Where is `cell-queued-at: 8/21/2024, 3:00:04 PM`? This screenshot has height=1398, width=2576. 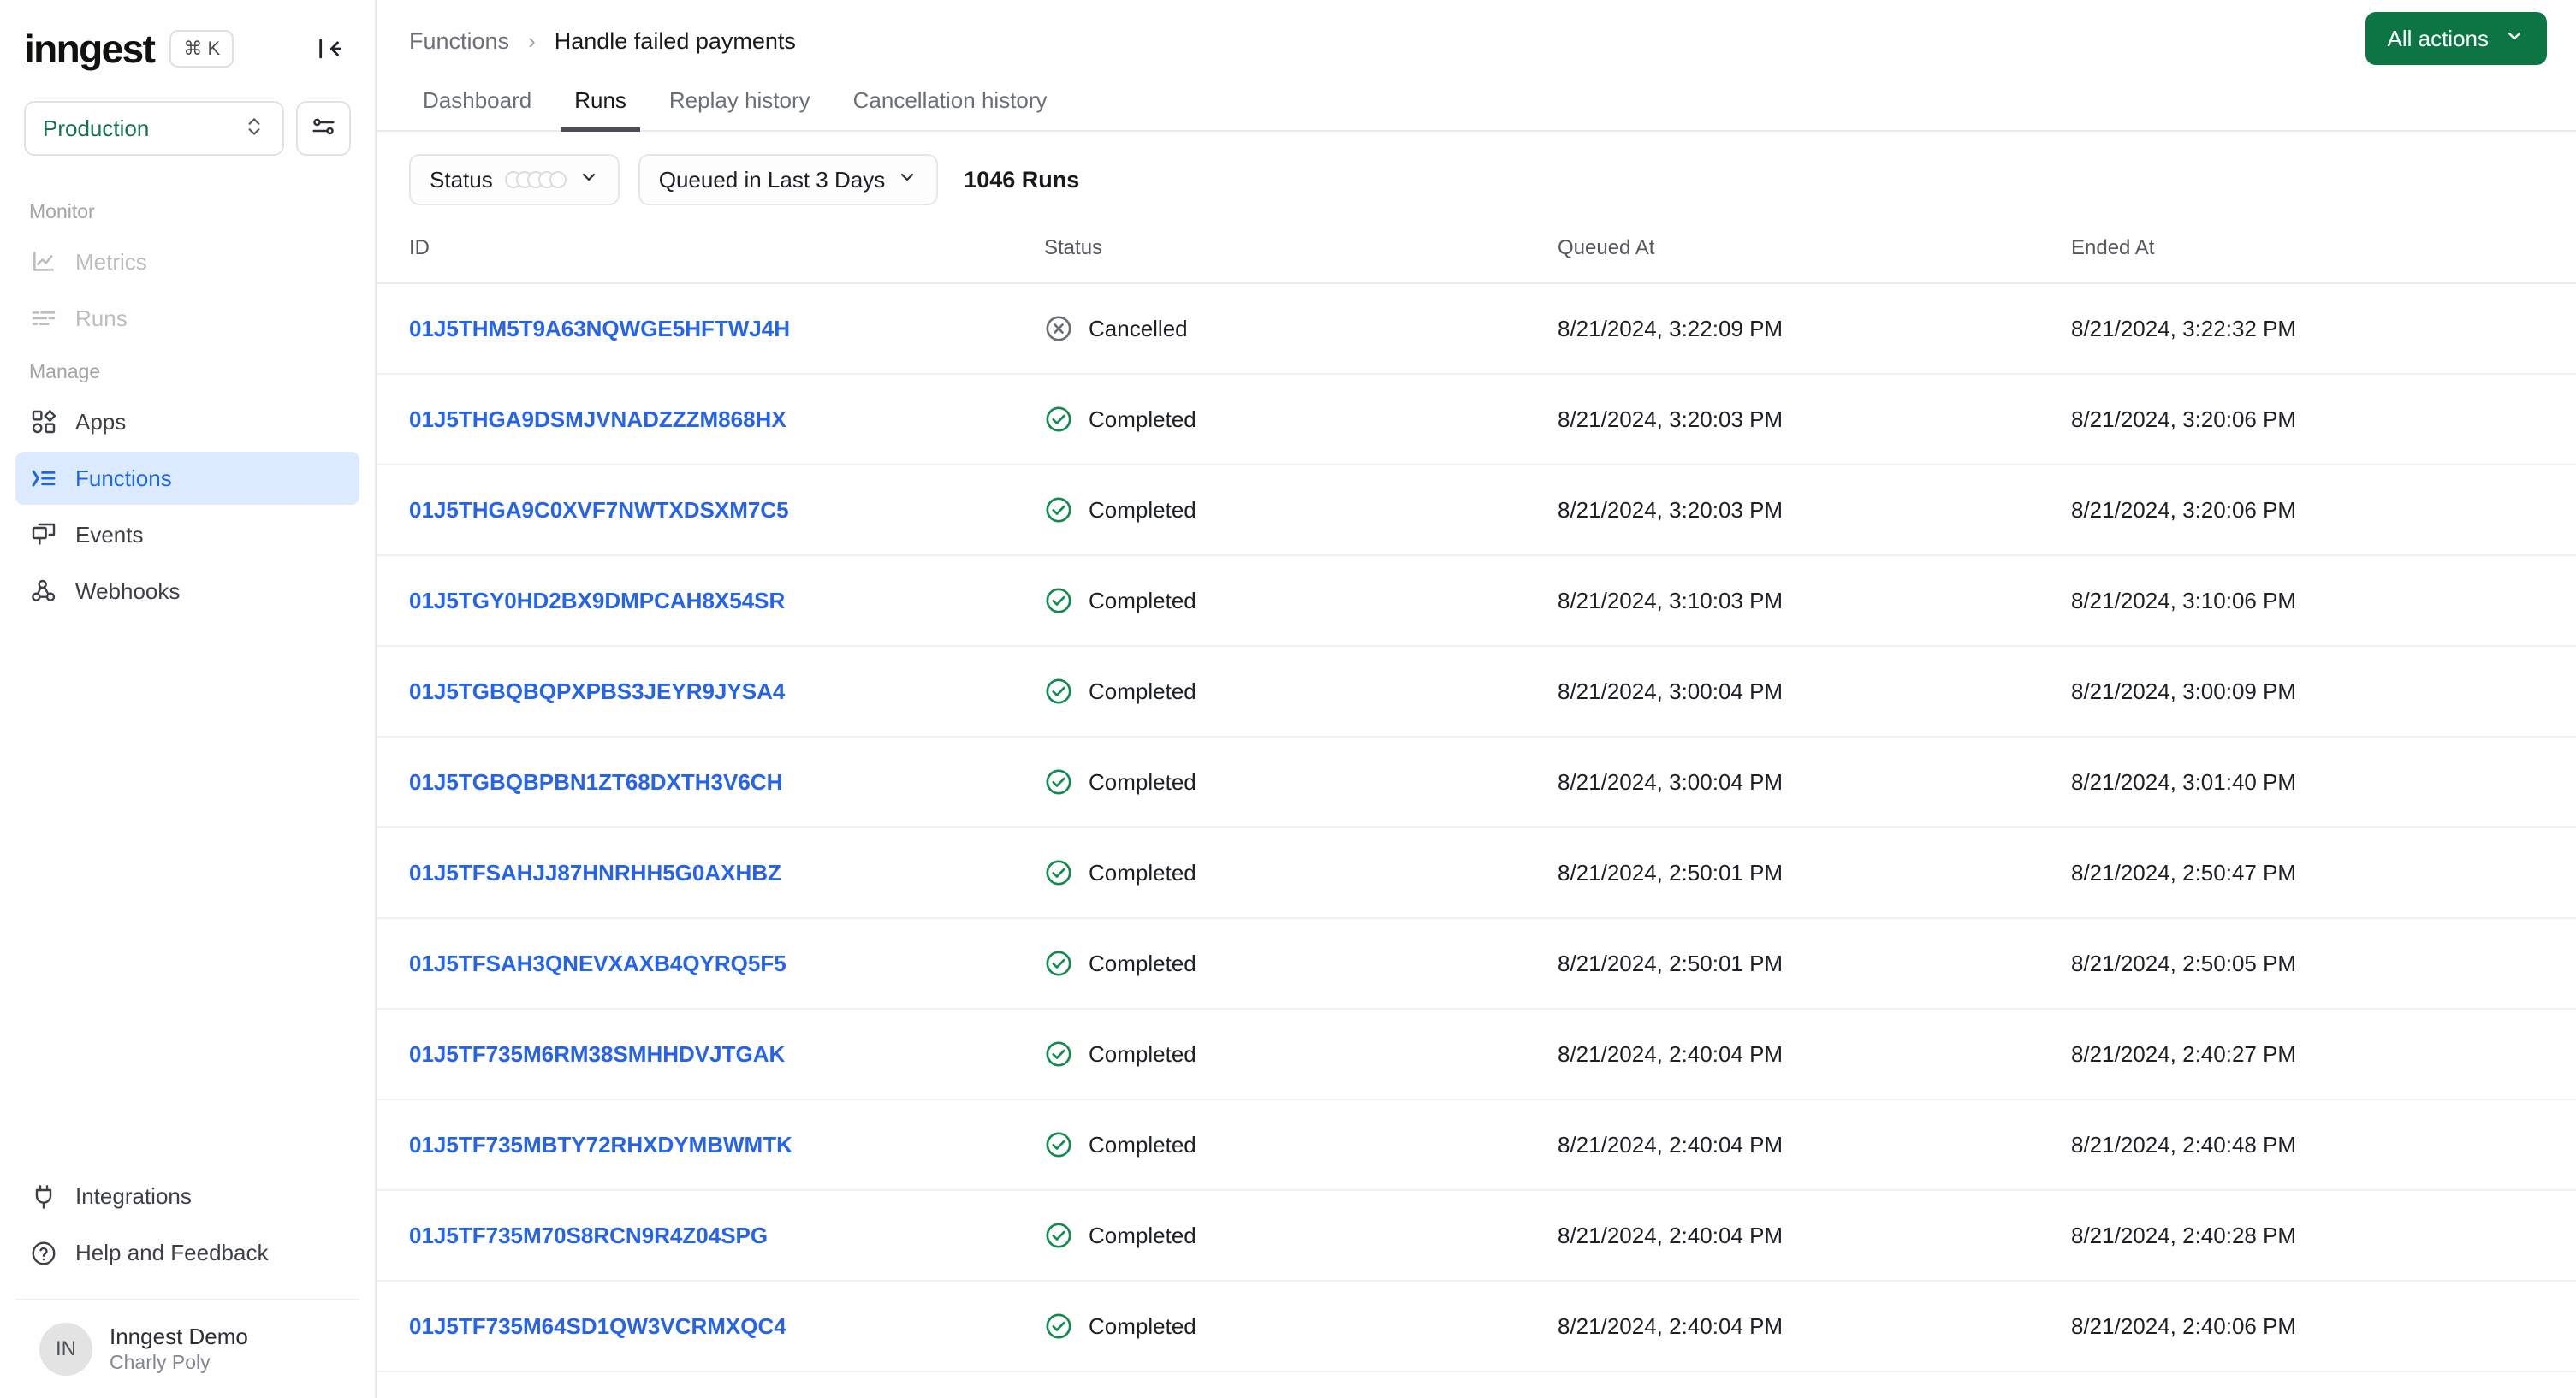
cell-queued-at: 8/21/2024, 3:00:04 PM is located at coordinates (1814, 692).